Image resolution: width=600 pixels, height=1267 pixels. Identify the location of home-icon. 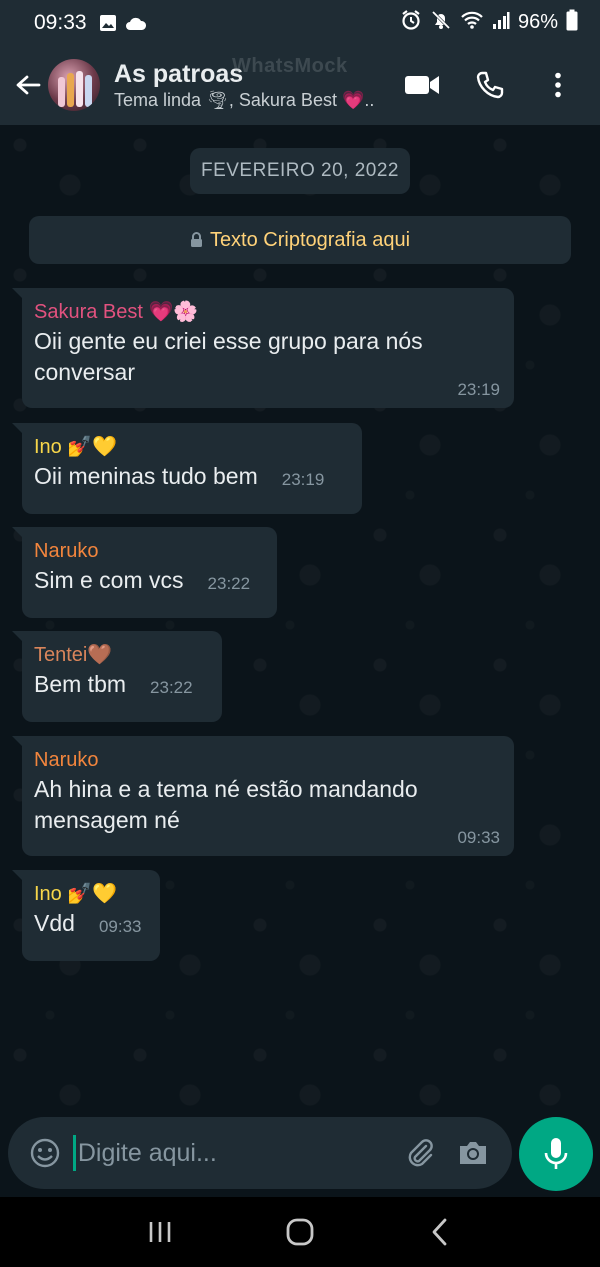
(300, 1232).